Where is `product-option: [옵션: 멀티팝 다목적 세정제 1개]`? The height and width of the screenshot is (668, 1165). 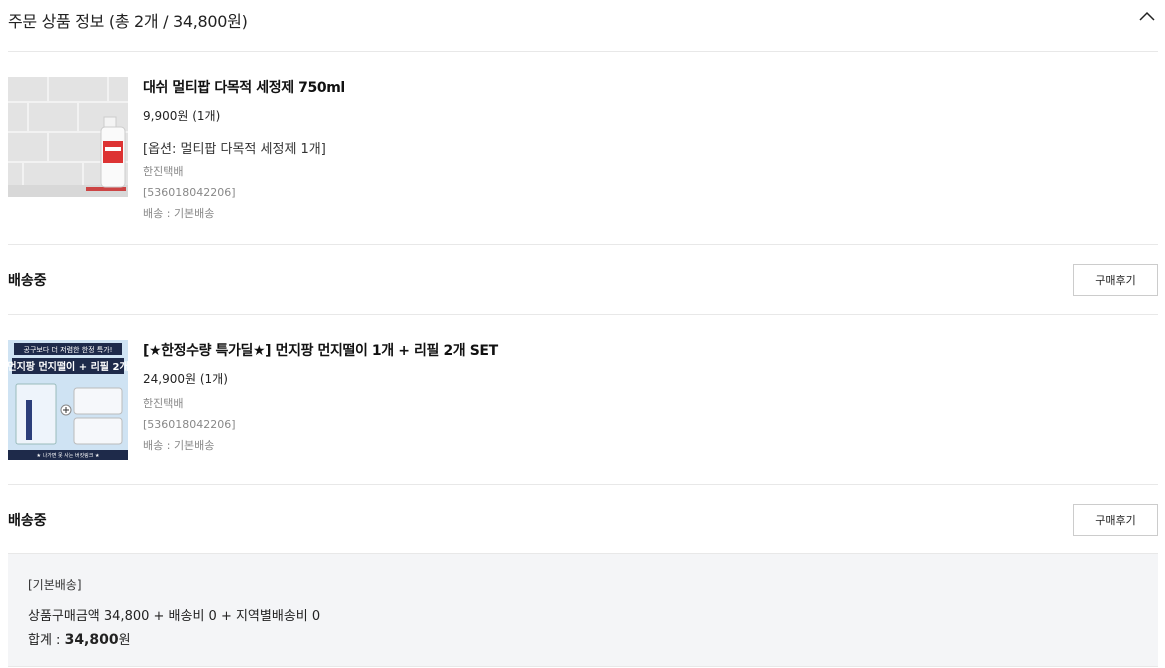
product-option: [옵션: 멀티팝 다목적 세정제 1개] is located at coordinates (234, 149).